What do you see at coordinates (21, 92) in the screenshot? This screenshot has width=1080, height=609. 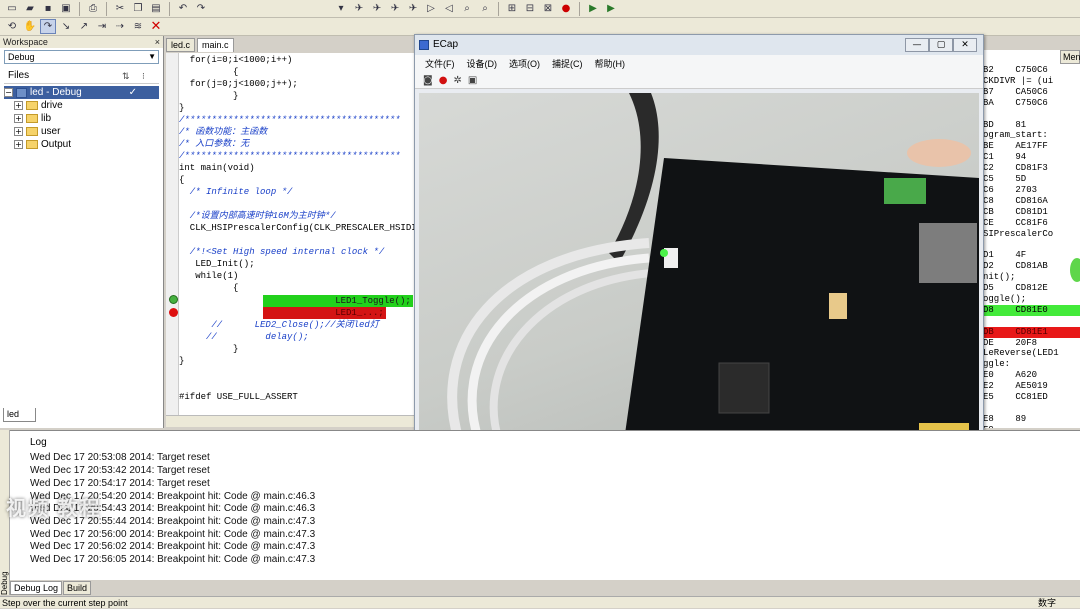 I see `project-icon` at bounding box center [21, 92].